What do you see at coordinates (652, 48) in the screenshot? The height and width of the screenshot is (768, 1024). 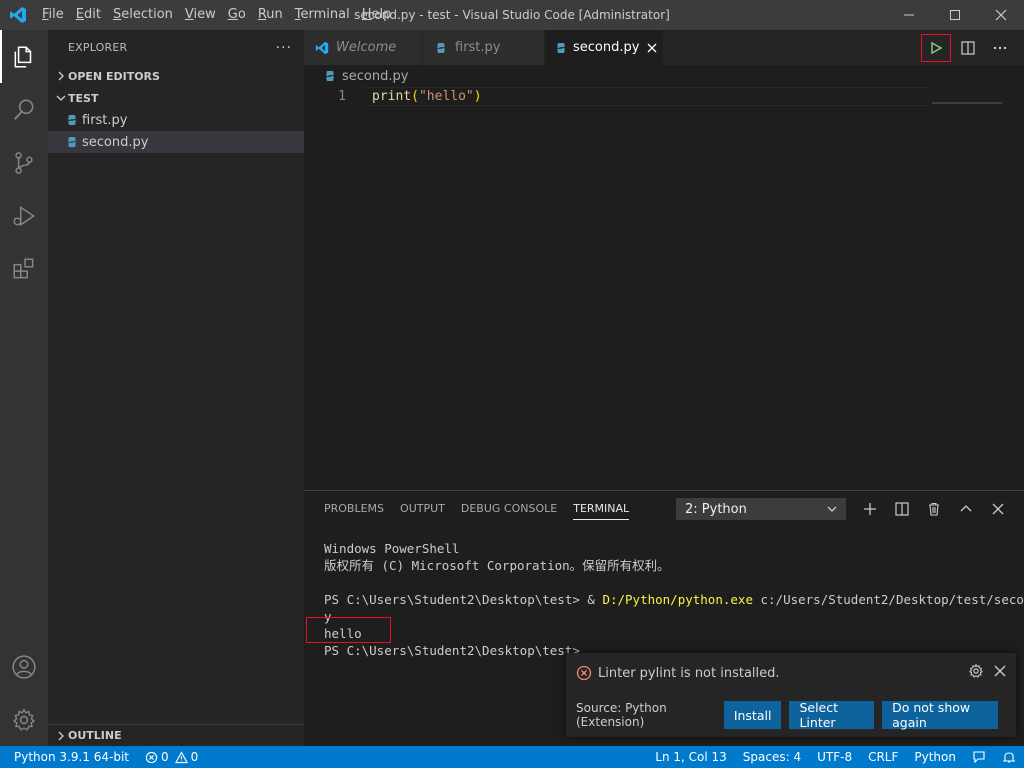 I see `close-tab-icon` at bounding box center [652, 48].